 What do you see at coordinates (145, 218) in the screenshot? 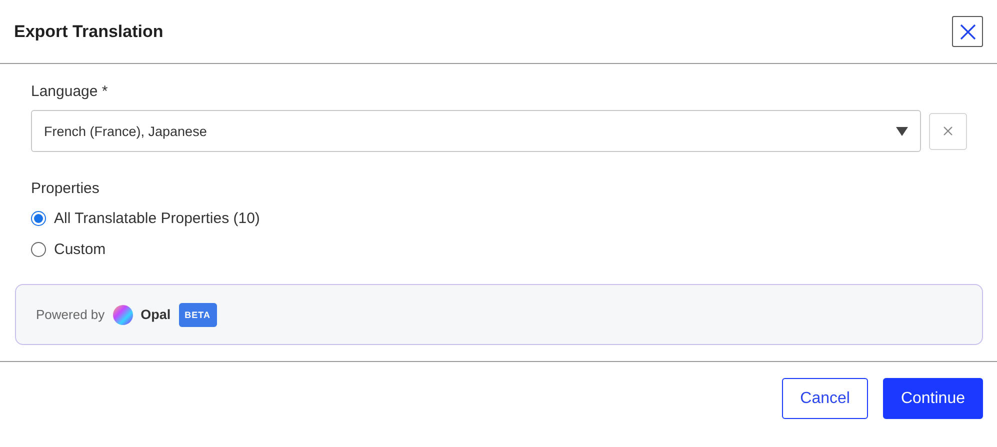
I see `radio-option: All Translatable Properties (10)` at bounding box center [145, 218].